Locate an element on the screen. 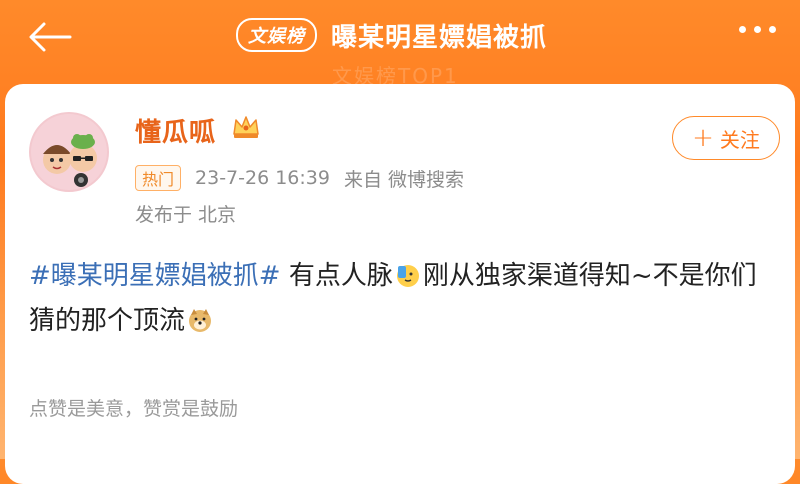 The width and height of the screenshot is (800, 484). hot-tag: 热门 is located at coordinates (158, 178).